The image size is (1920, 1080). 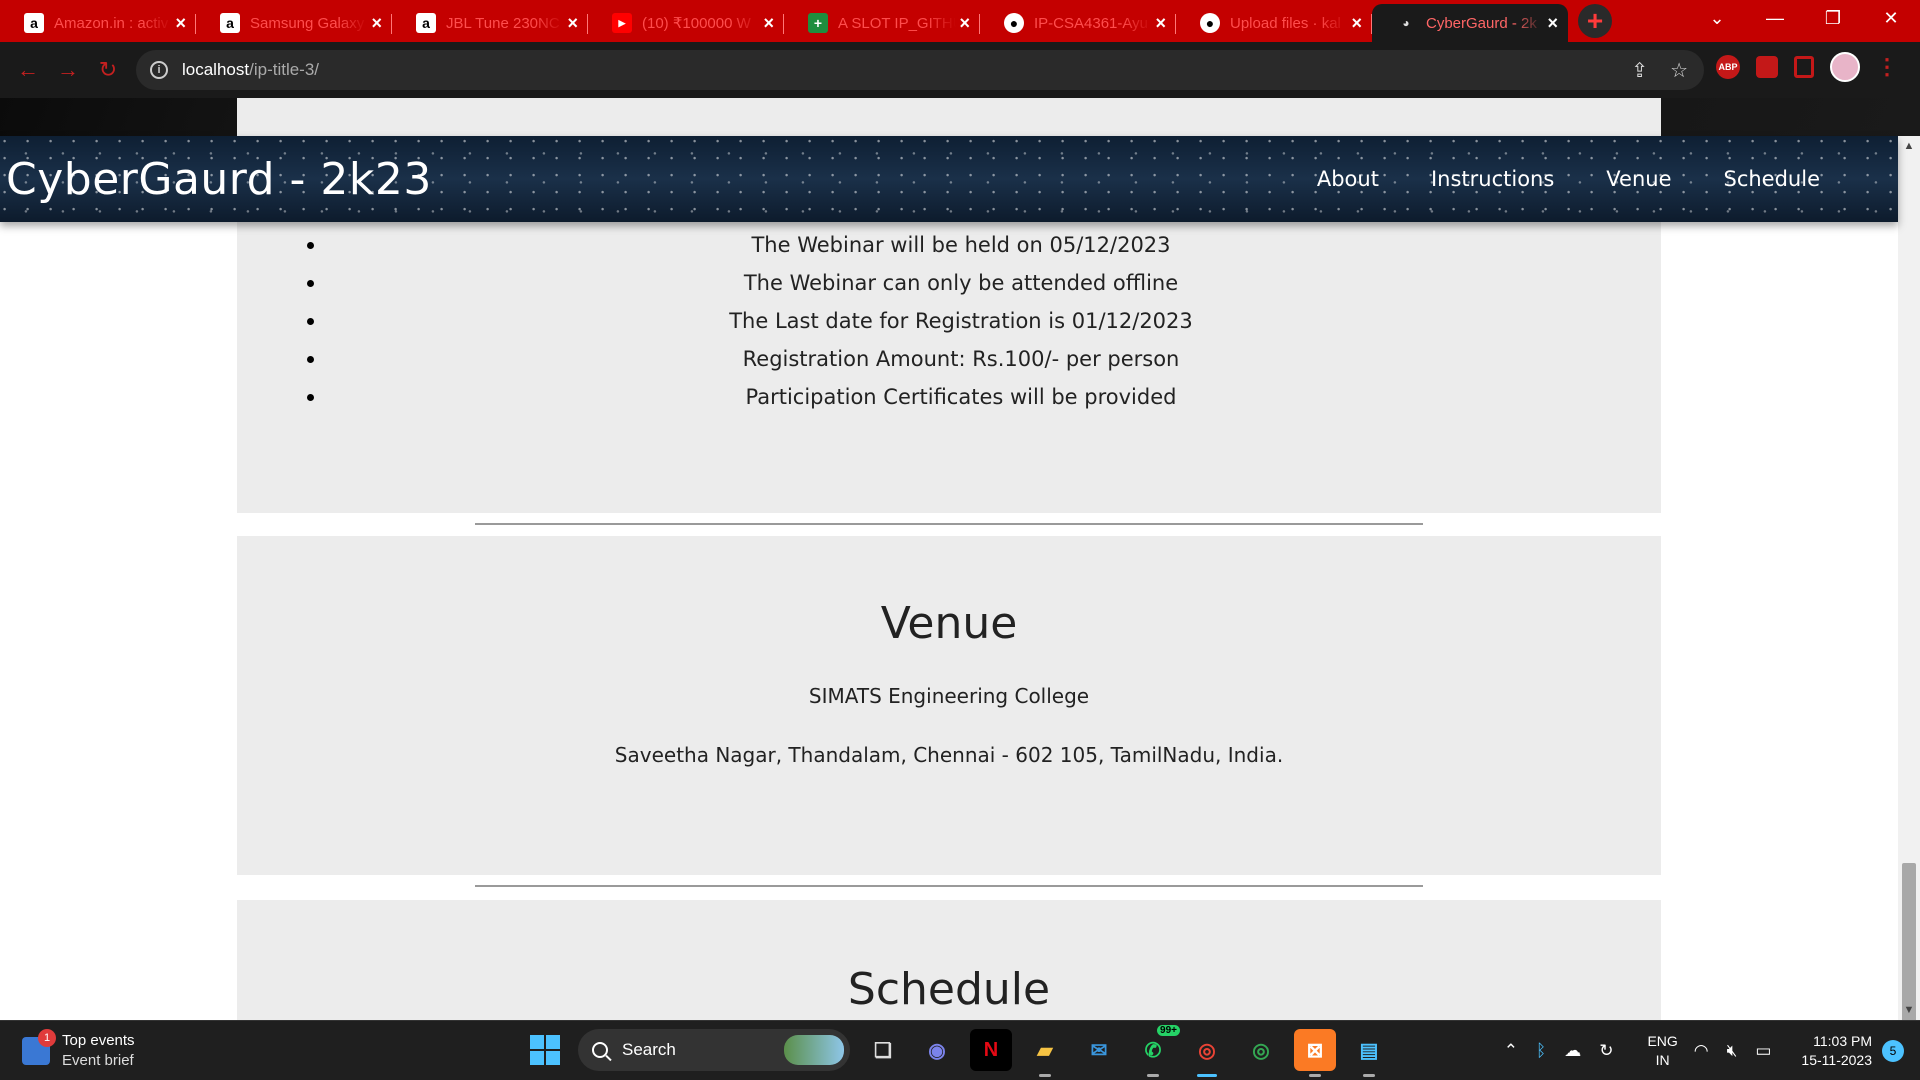 I want to click on back-icon: ←, so click(x=28, y=70).